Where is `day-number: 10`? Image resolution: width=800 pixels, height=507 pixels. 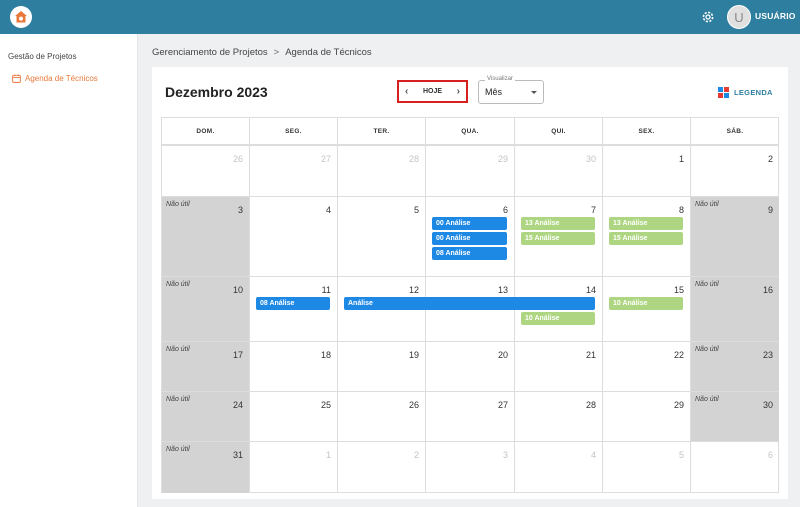 day-number: 10 is located at coordinates (237, 290).